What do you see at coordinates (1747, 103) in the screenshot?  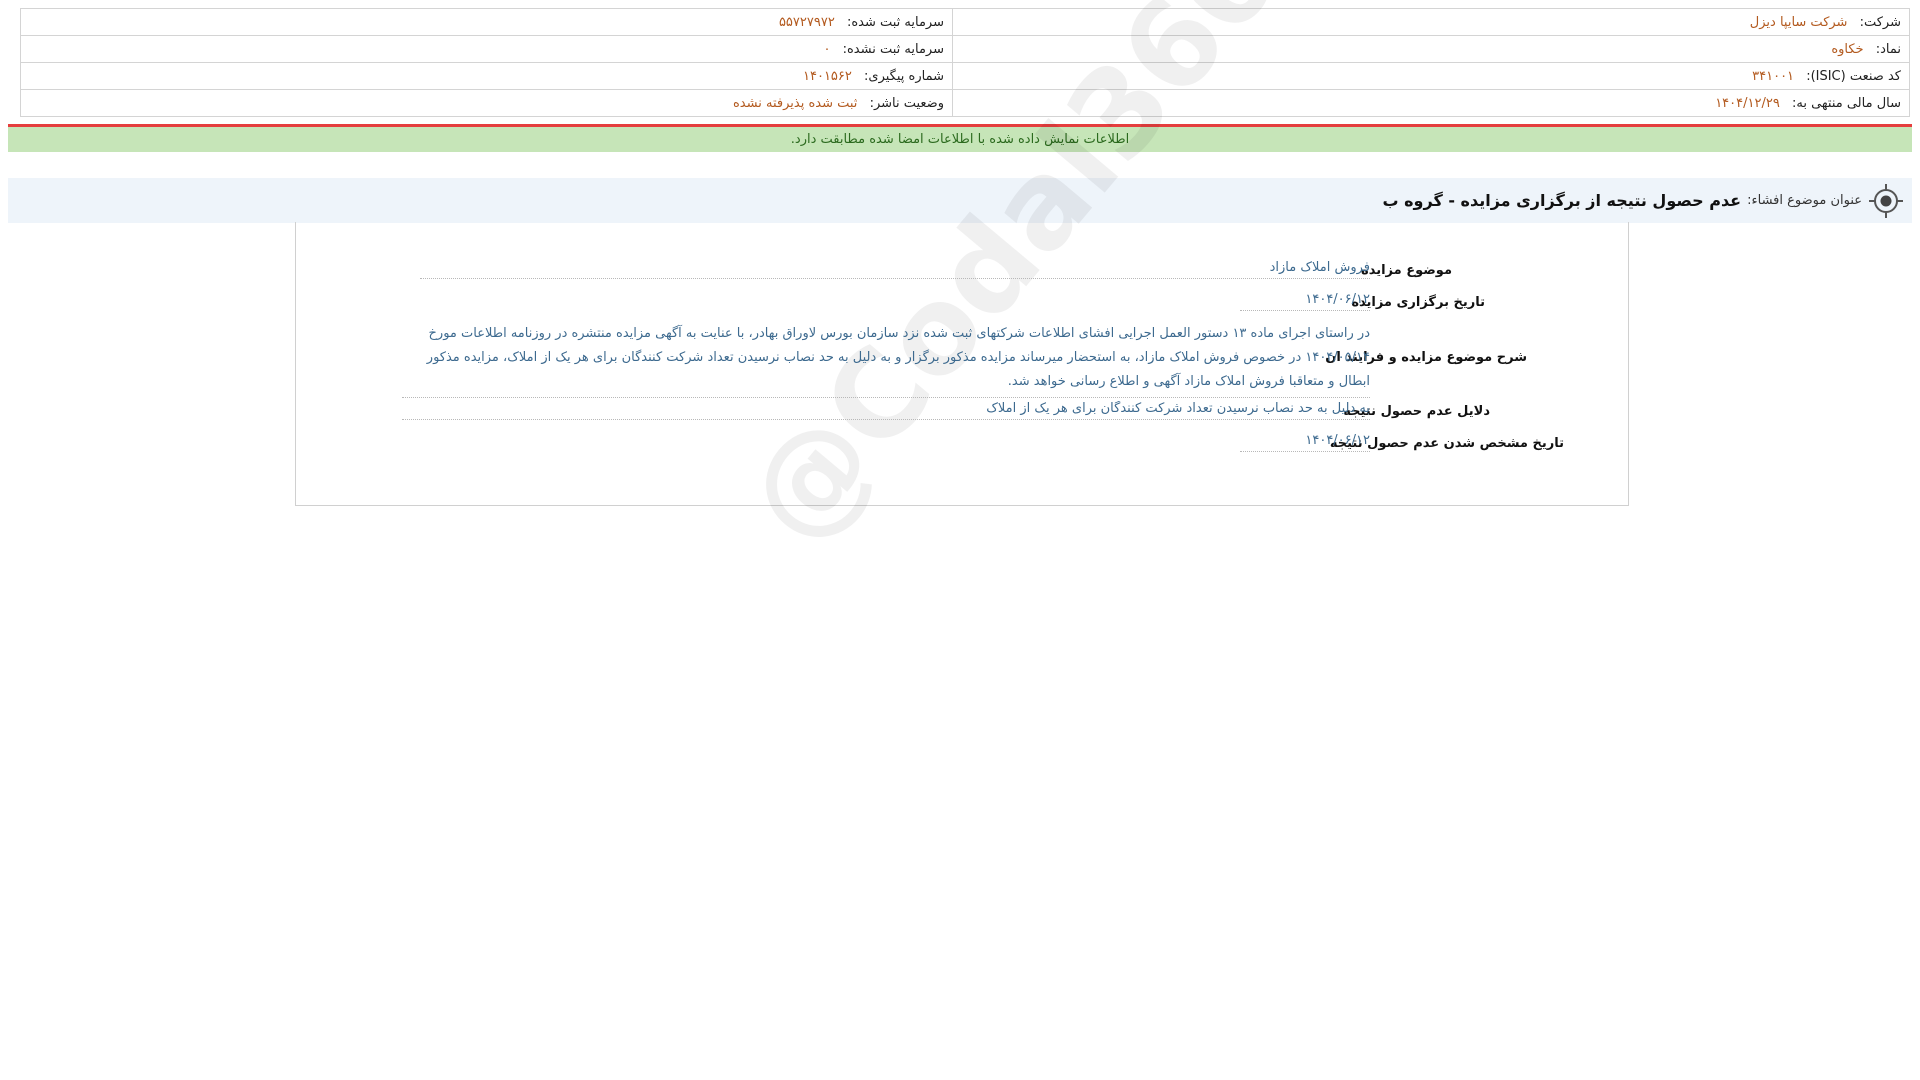 I see `fiscal-year-value: ۱۴۰۴/۱۲/۲۹` at bounding box center [1747, 103].